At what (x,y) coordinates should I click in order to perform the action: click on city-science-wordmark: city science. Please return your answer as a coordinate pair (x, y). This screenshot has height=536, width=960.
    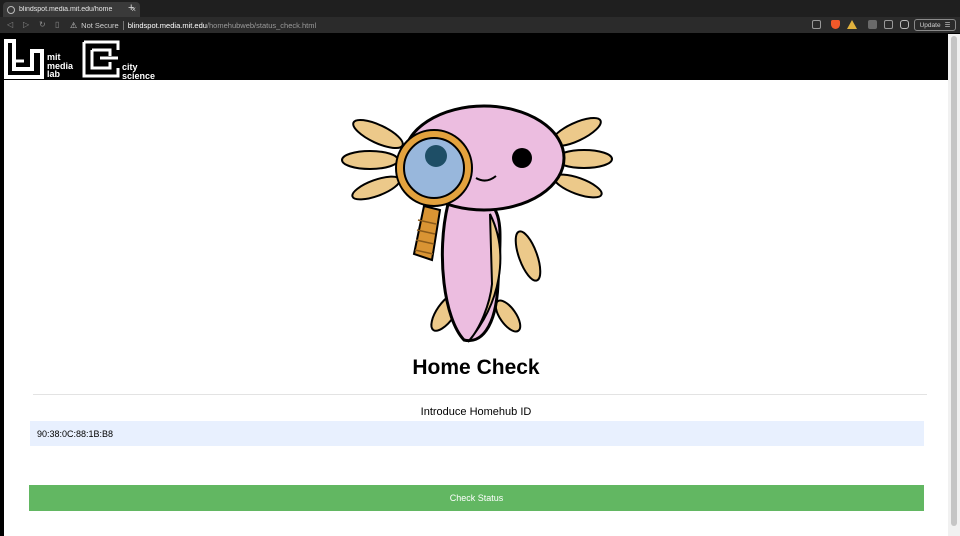
    Looking at the image, I should click on (138, 71).